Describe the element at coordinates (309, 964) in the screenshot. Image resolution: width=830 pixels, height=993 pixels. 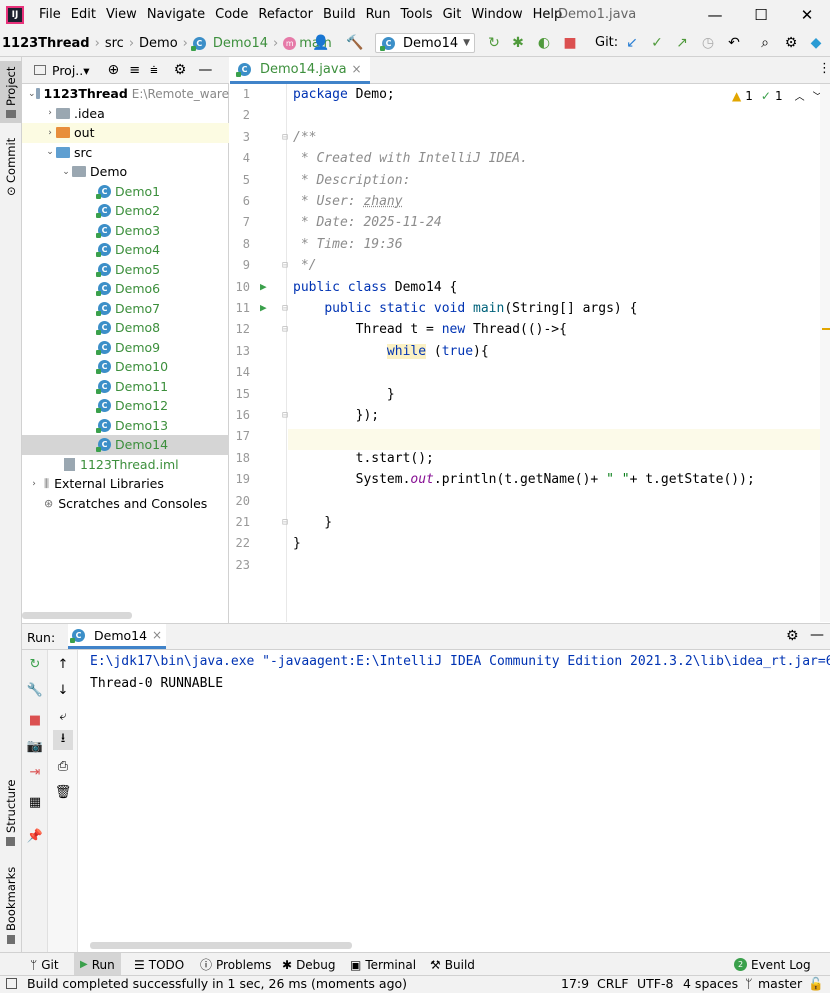
I see `tool-window-debug: ✱ Debug` at that location.